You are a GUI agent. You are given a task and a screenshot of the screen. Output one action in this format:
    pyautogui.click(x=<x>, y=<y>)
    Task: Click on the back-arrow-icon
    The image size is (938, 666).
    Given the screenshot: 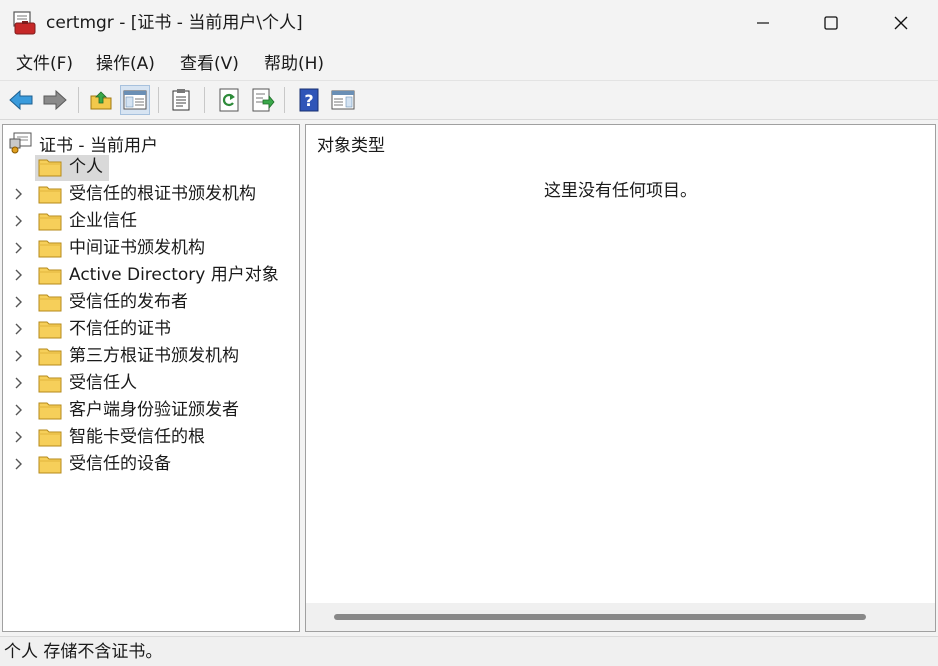 What is the action you would take?
    pyautogui.click(x=21, y=100)
    